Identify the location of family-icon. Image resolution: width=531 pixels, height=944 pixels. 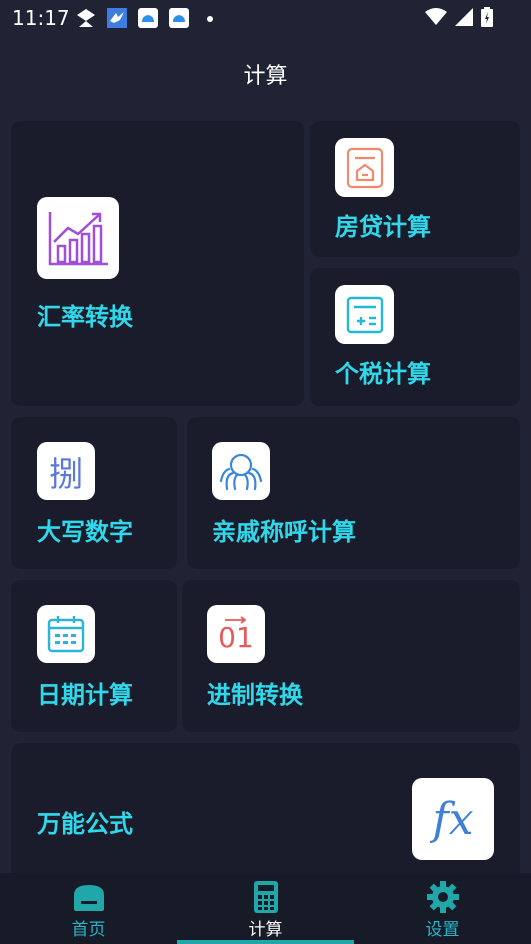
(241, 471).